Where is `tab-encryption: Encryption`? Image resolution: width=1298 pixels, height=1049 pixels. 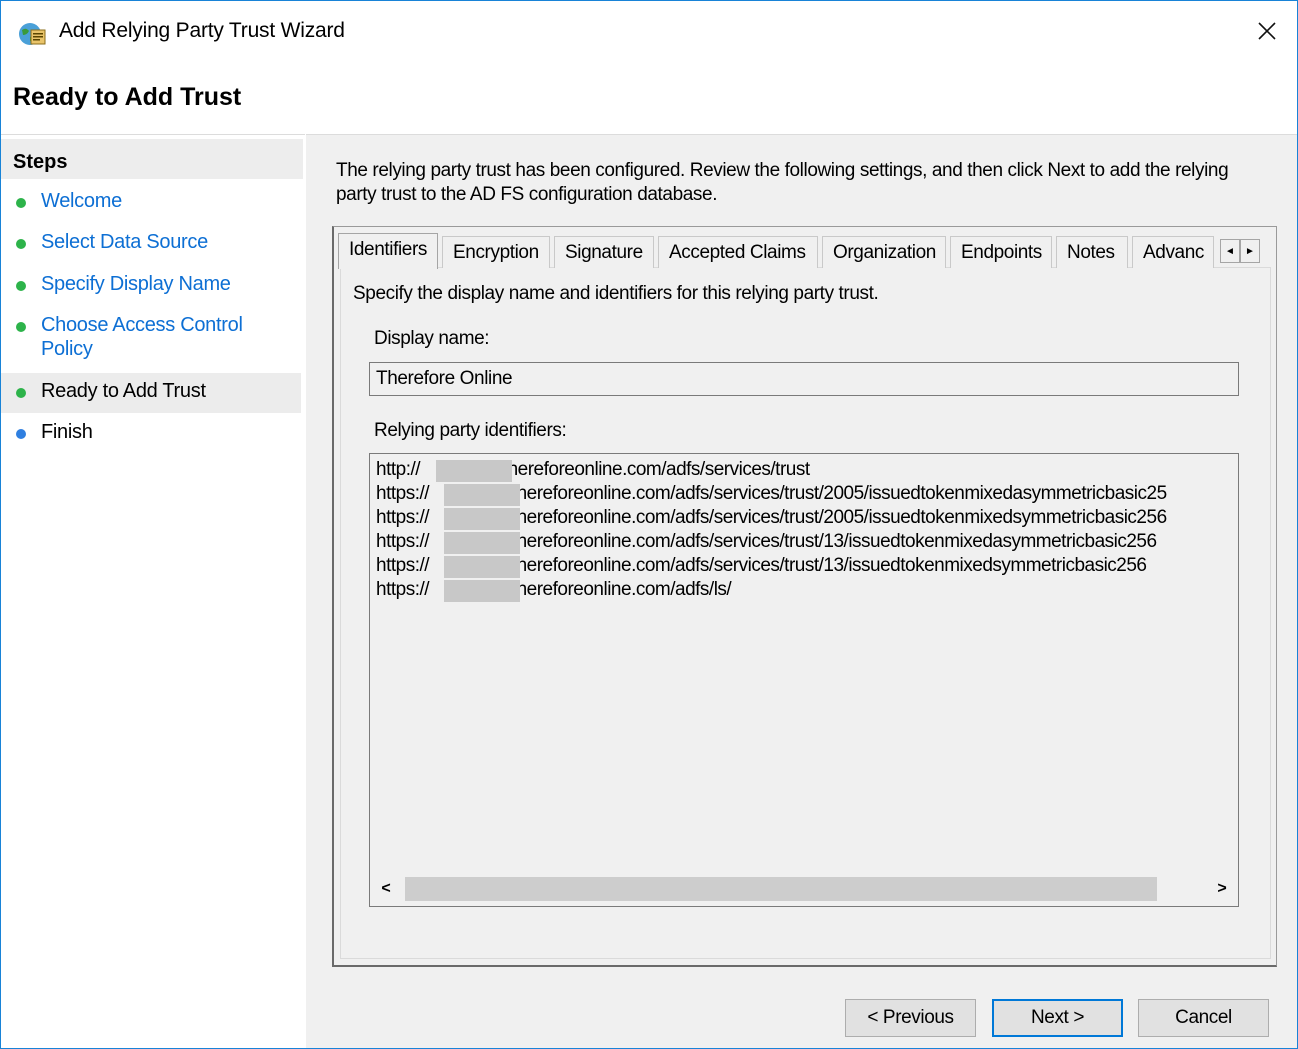
tab-encryption: Encryption is located at coordinates (496, 252).